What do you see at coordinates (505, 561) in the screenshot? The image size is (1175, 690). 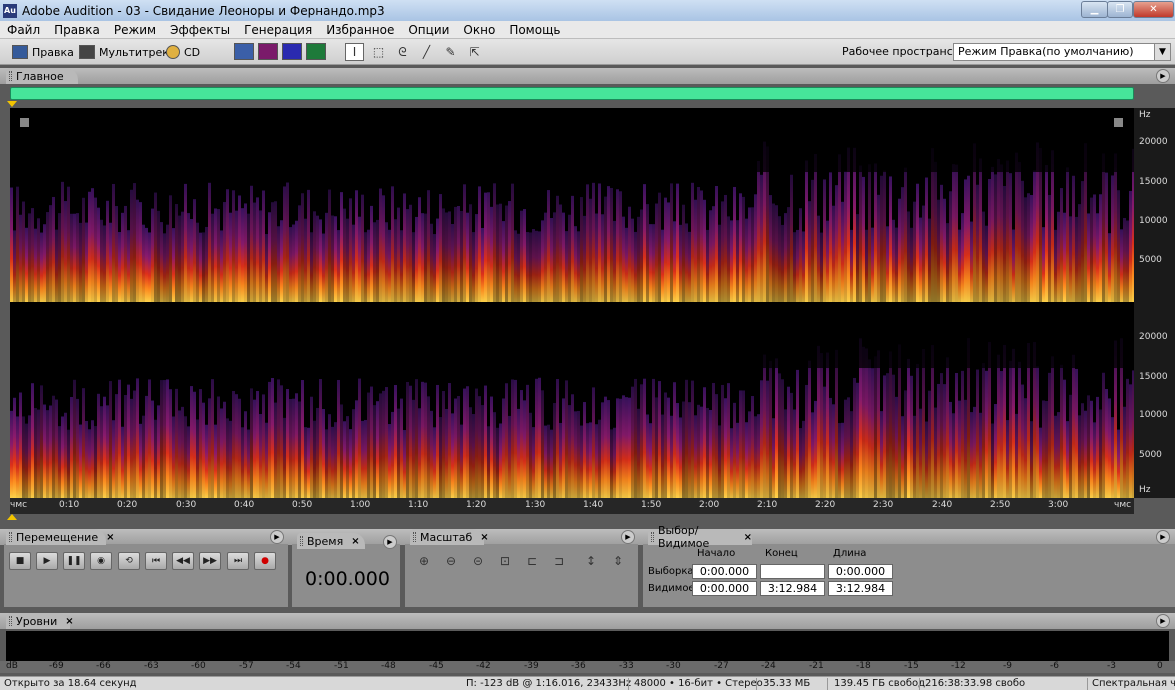 I see `zoom-to-selection-icon: ⊡` at bounding box center [505, 561].